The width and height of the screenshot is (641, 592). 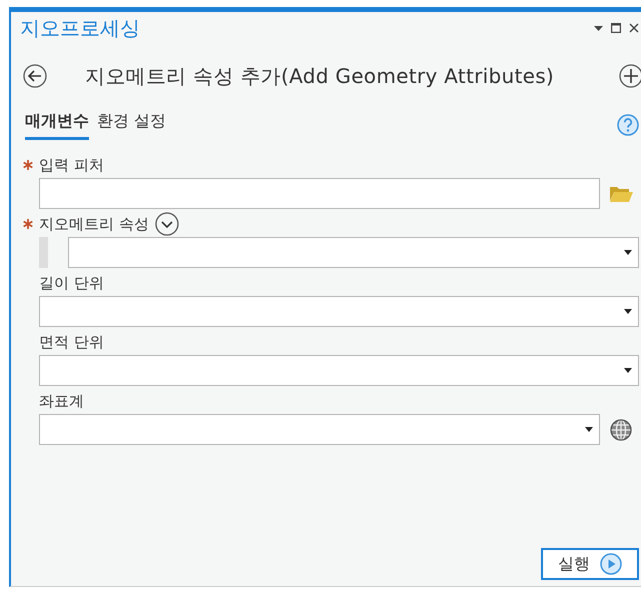 What do you see at coordinates (57, 125) in the screenshot?
I see `tab: 매개변수` at bounding box center [57, 125].